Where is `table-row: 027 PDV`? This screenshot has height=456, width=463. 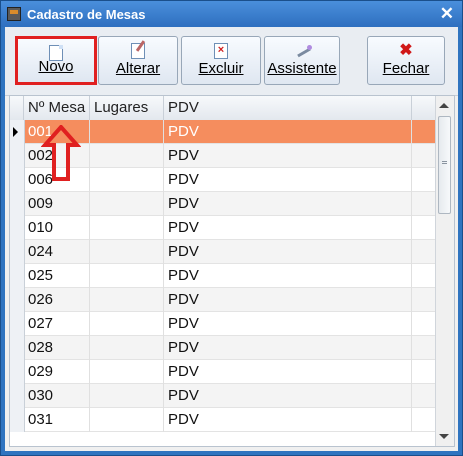
table-row: 027 PDV is located at coordinates (223, 324).